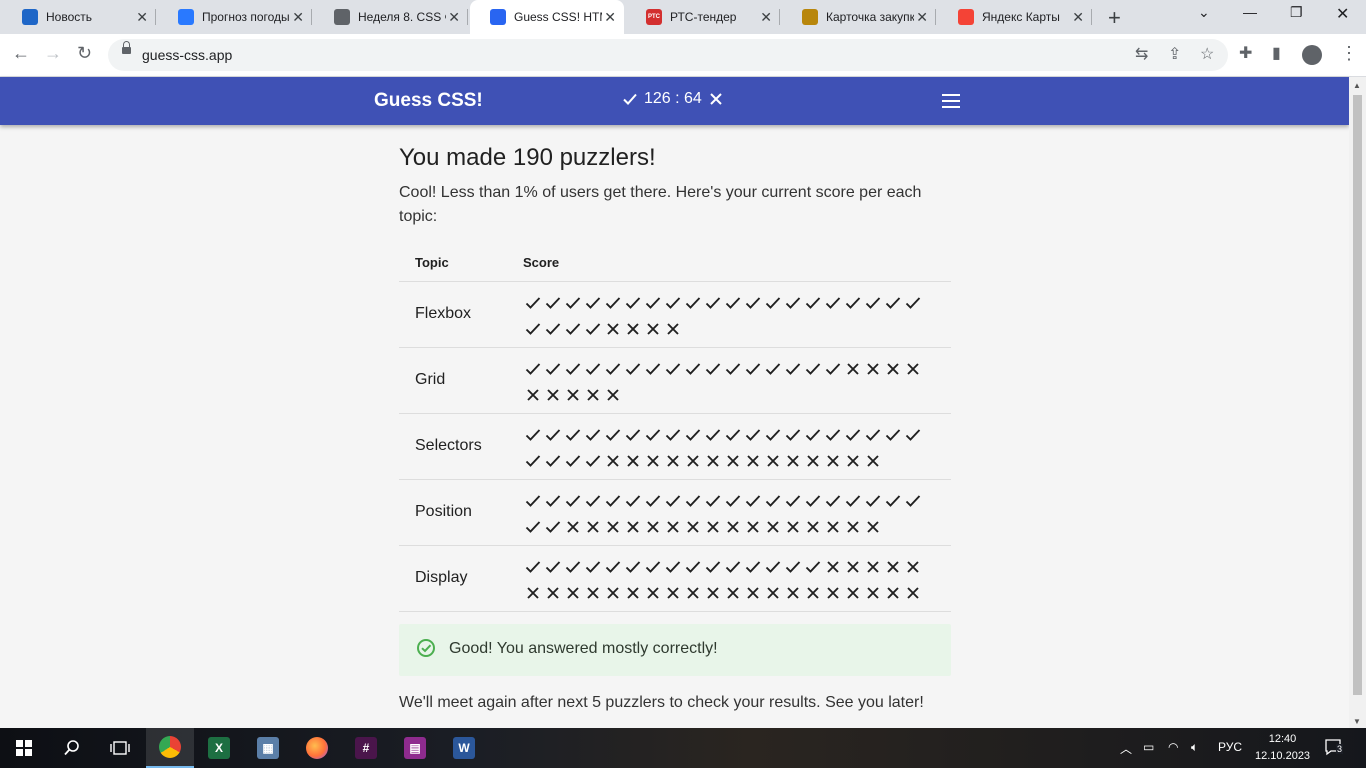 Image resolution: width=1366 pixels, height=768 pixels. I want to click on extensions-icon: ✚, so click(1245, 53).